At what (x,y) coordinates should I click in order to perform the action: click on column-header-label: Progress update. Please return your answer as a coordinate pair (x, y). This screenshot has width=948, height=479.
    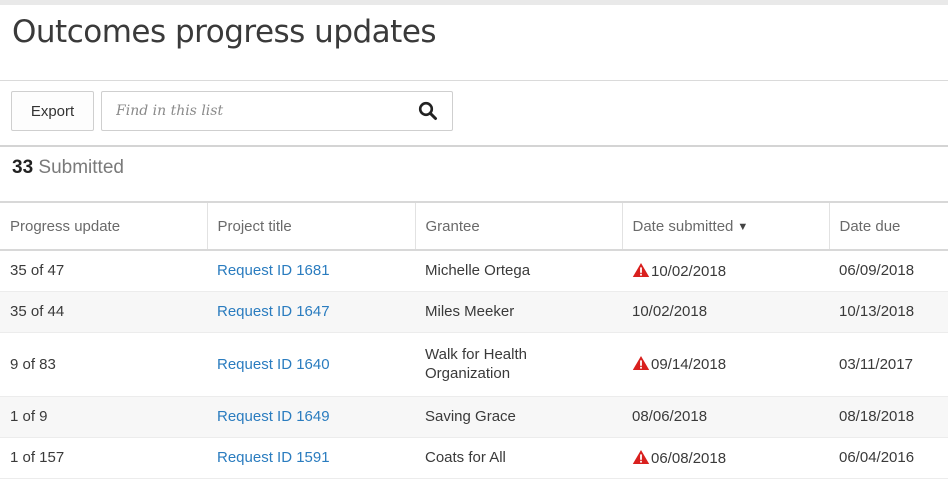
    Looking at the image, I should click on (65, 226).